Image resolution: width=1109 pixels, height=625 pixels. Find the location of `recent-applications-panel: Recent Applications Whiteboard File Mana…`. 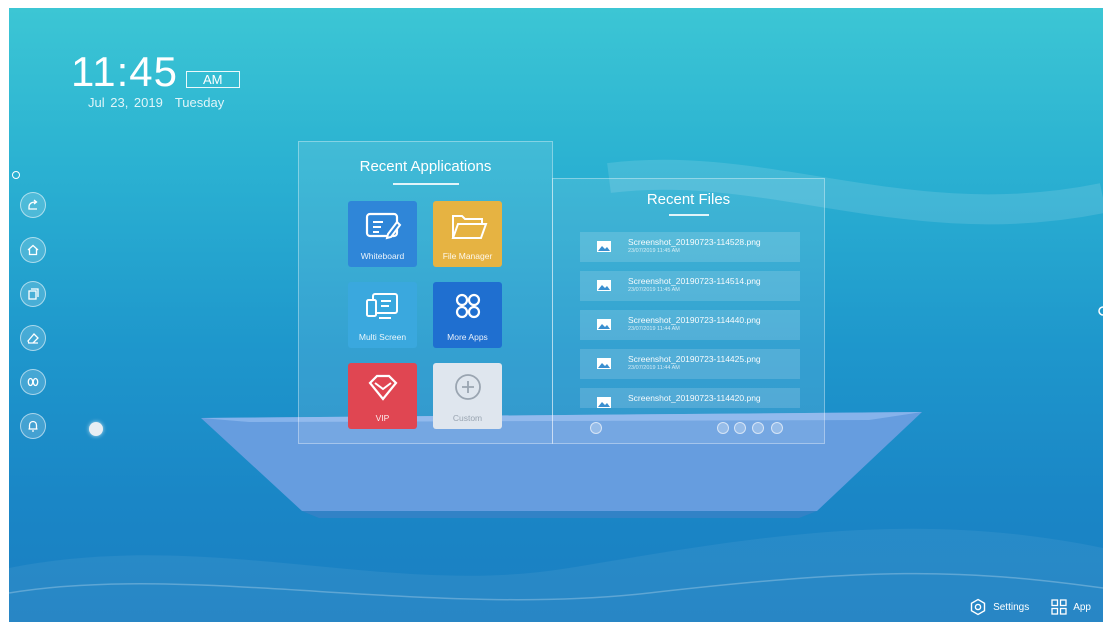

recent-applications-panel: Recent Applications Whiteboard File Mana… is located at coordinates (425, 292).